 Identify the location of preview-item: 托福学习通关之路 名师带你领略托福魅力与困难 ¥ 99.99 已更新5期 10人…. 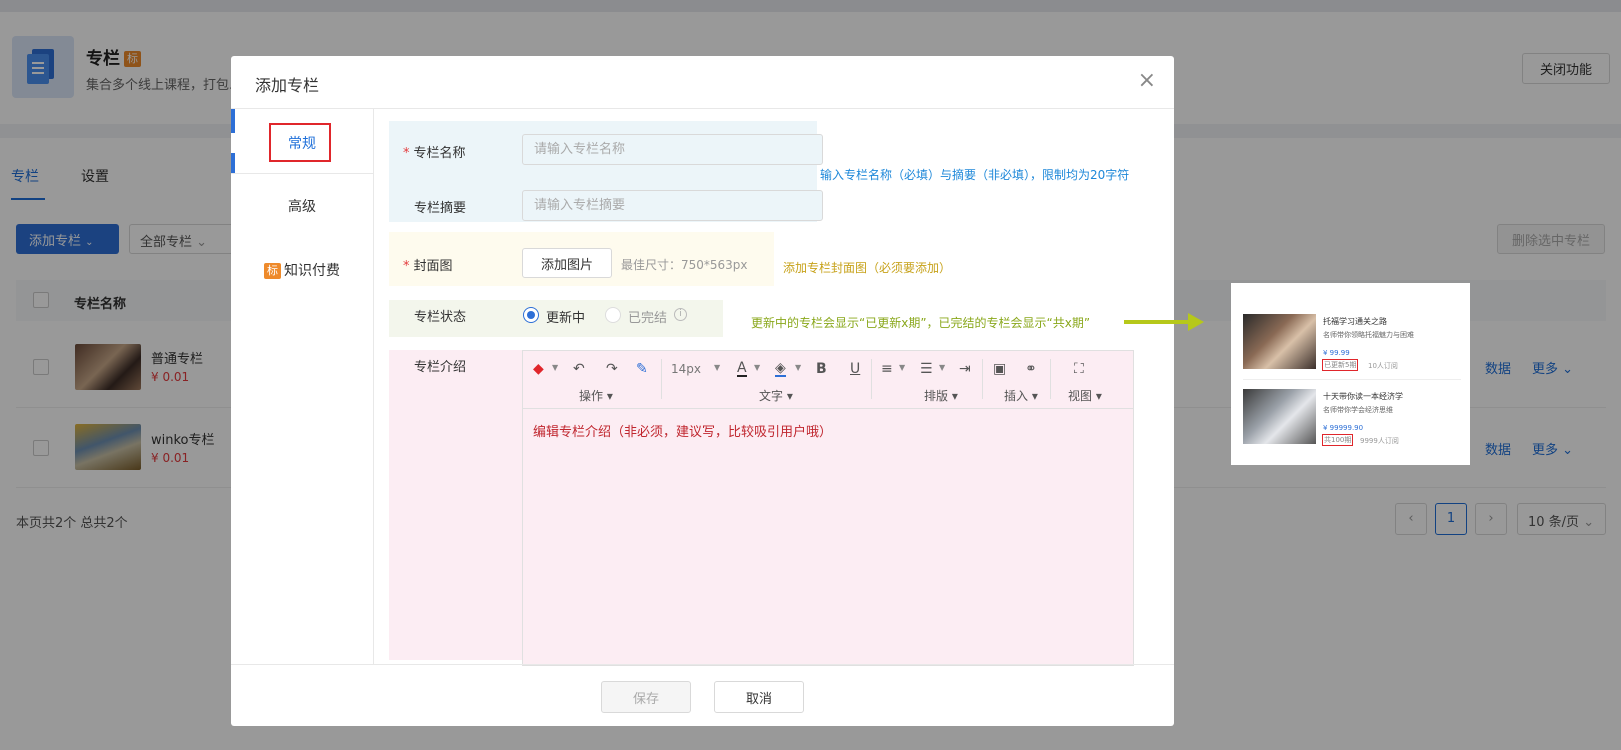
(1352, 344).